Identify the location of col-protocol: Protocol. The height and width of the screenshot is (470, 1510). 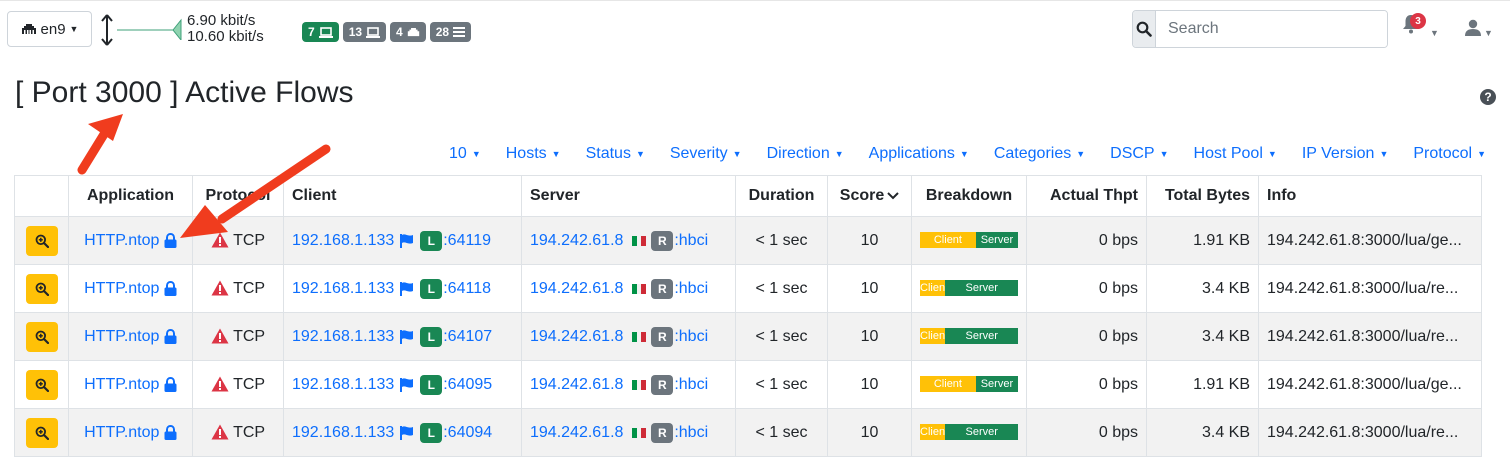
(238, 196).